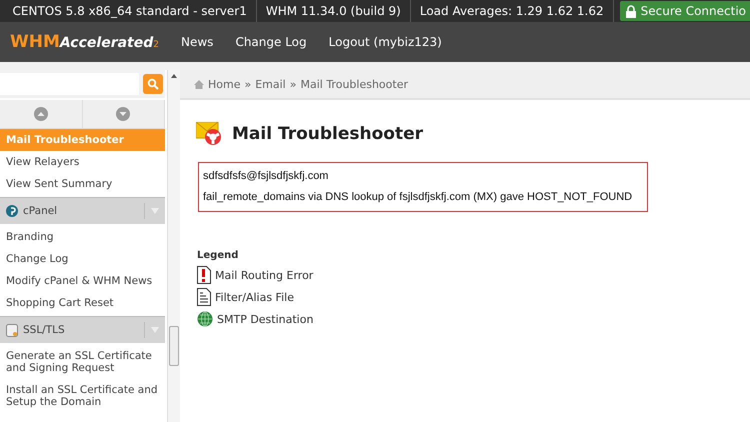 Image resolution: width=750 pixels, height=422 pixels. Describe the element at coordinates (210, 134) in the screenshot. I see `mail-lifebuoy-icon` at that location.